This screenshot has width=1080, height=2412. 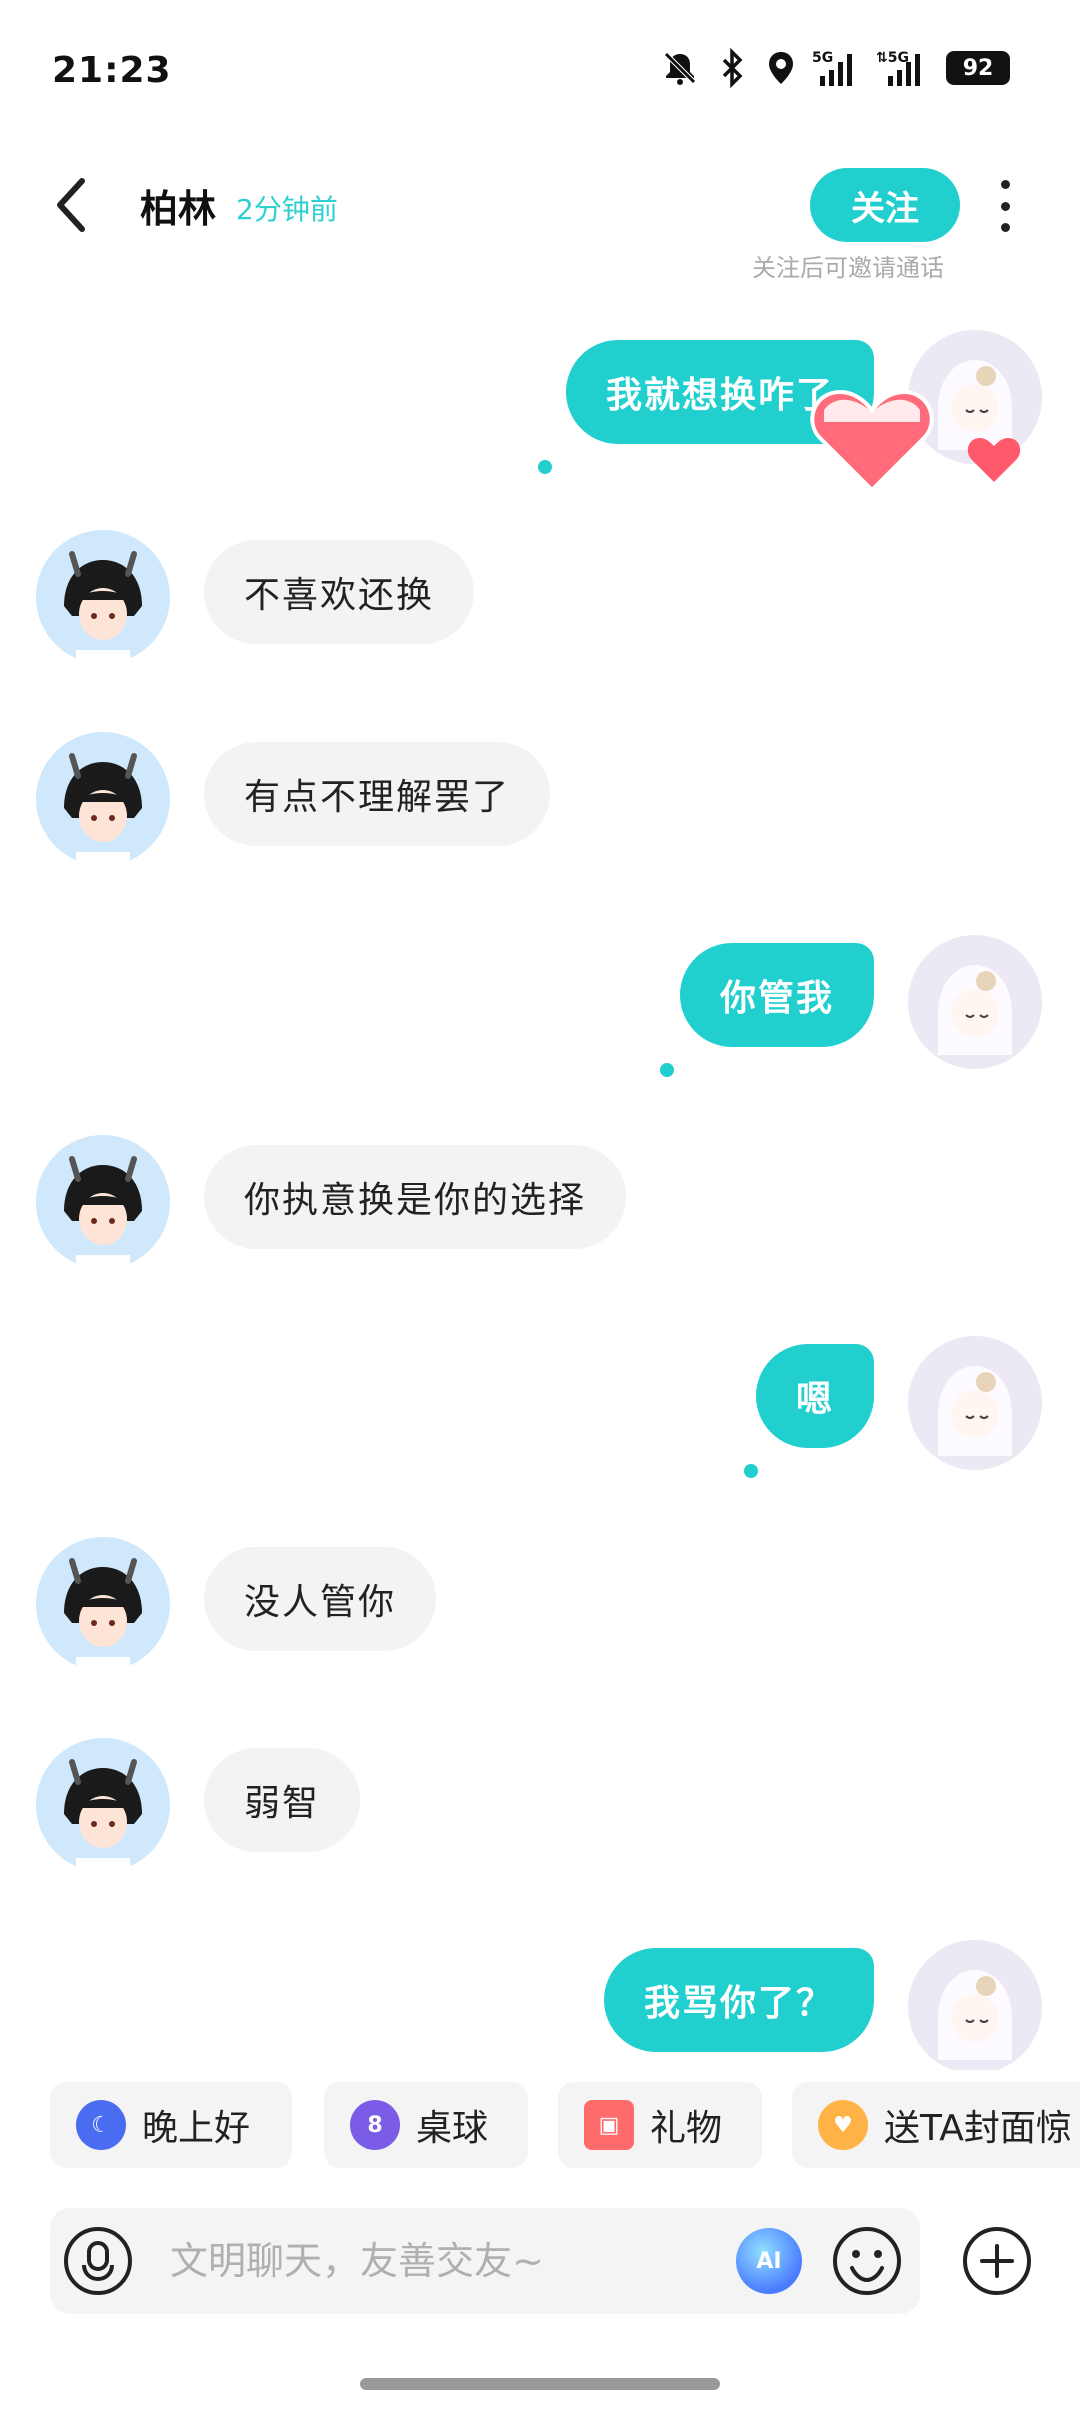 I want to click on outgoing-message-bubble: 我骂你了？, so click(x=738, y=2000).